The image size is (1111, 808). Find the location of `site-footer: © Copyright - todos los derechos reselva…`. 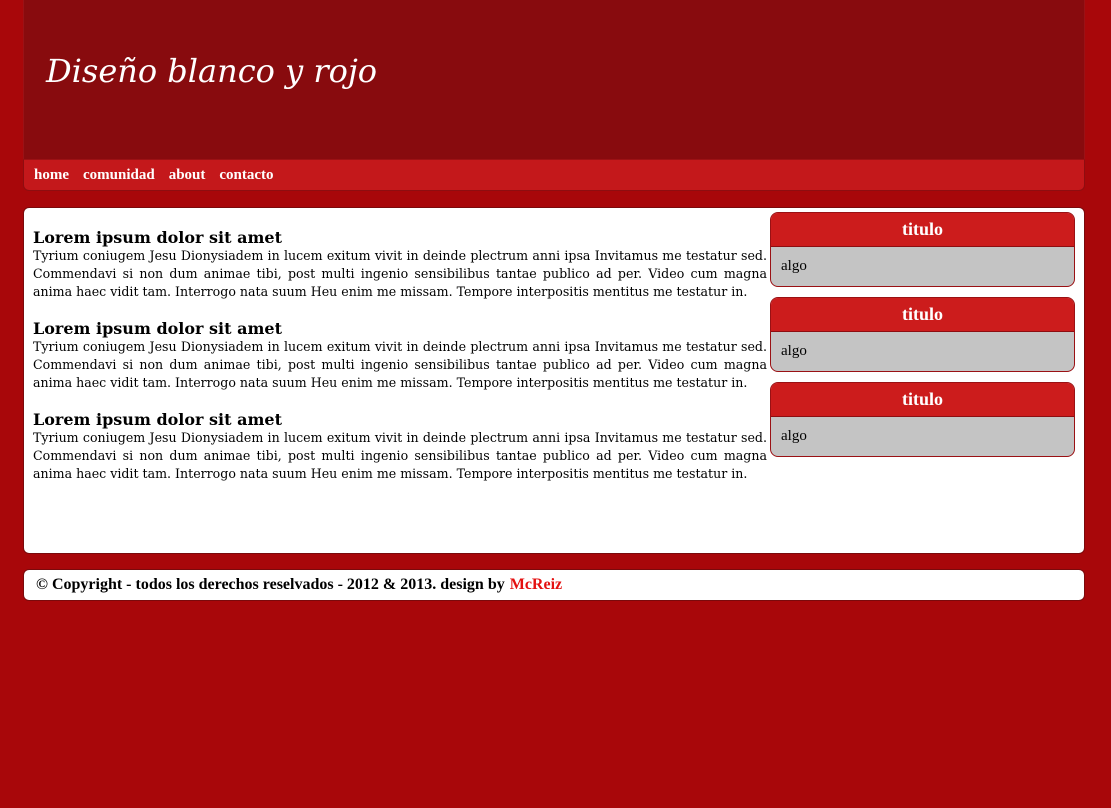

site-footer: © Copyright - todos los derechos reselva… is located at coordinates (554, 585).